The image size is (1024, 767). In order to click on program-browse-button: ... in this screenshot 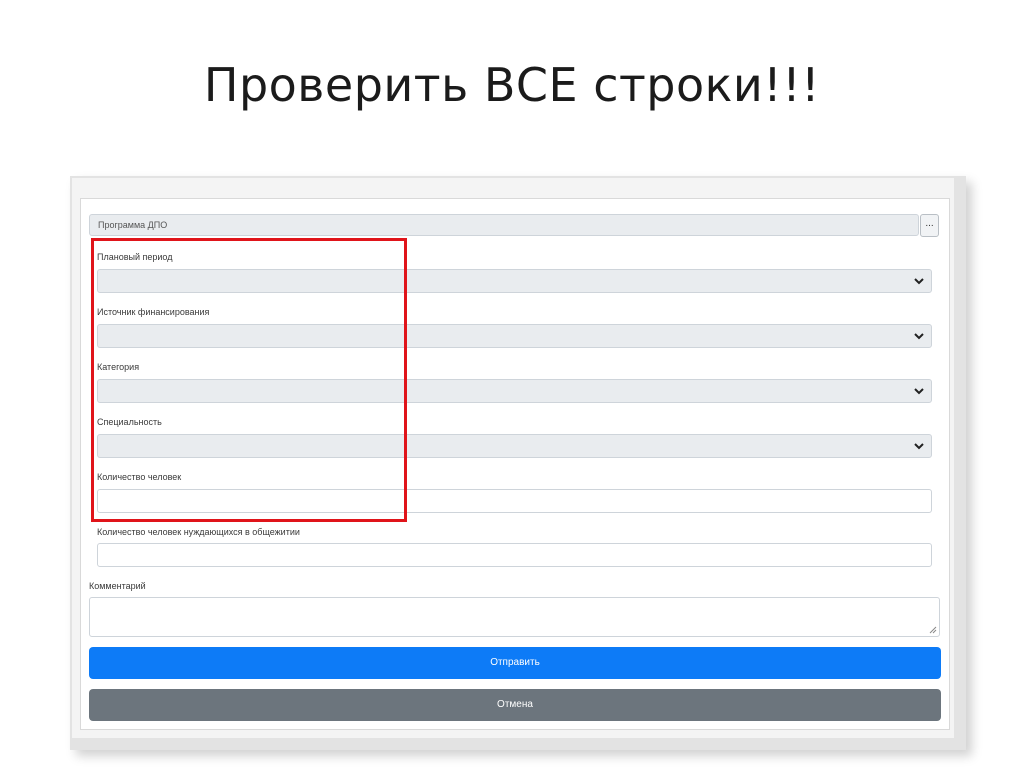, I will do `click(929, 225)`.